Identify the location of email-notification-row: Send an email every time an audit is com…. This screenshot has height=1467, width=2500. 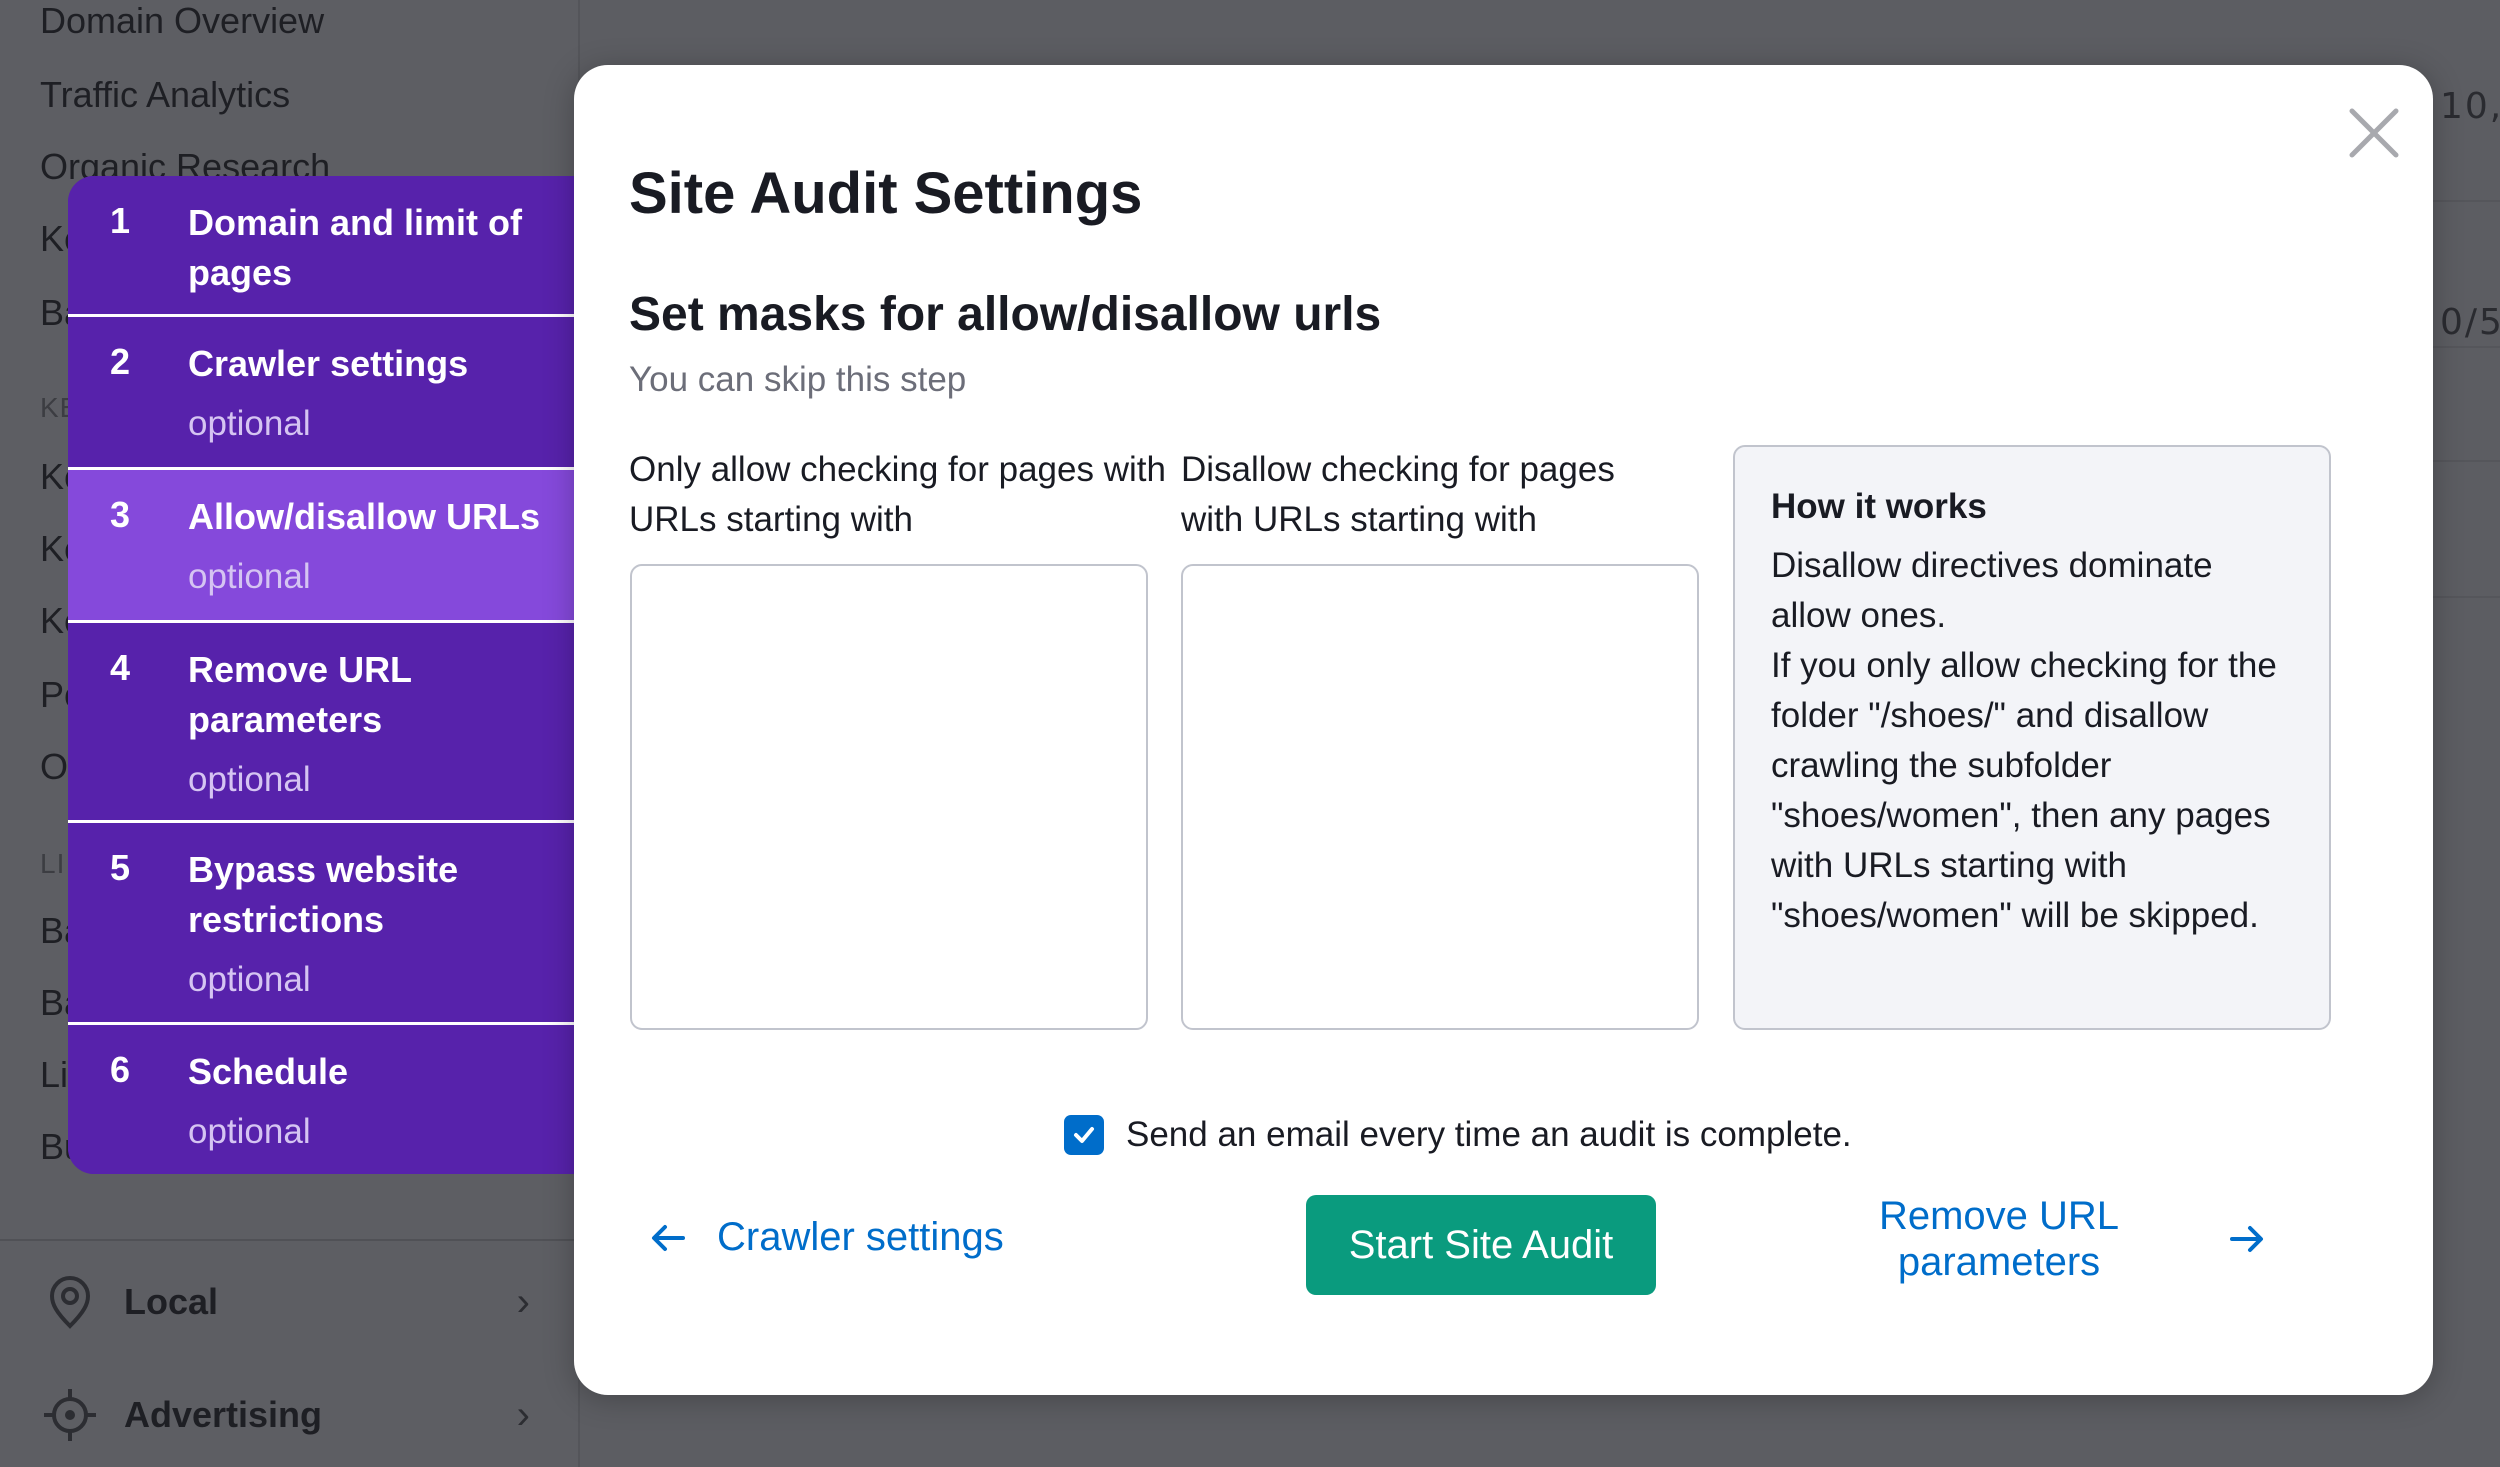
(1458, 1135).